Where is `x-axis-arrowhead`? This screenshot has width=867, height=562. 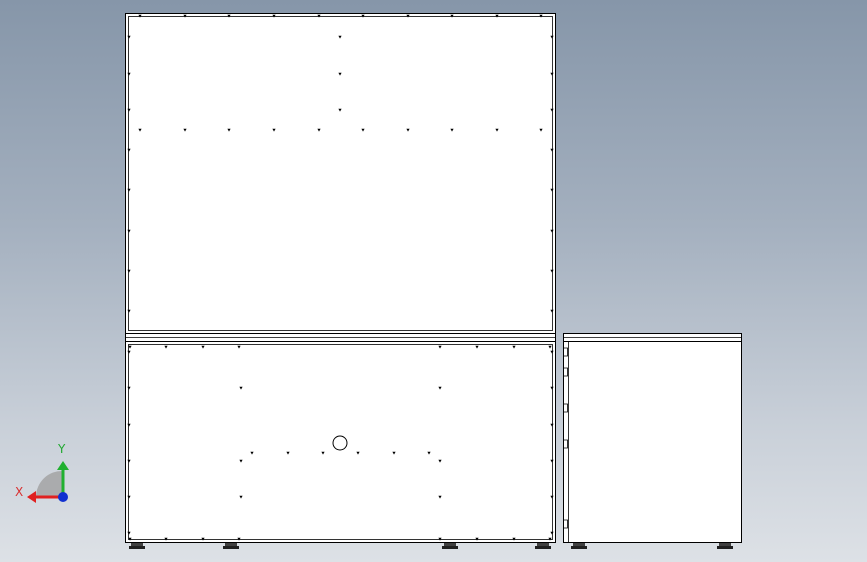
x-axis-arrowhead is located at coordinates (31, 497).